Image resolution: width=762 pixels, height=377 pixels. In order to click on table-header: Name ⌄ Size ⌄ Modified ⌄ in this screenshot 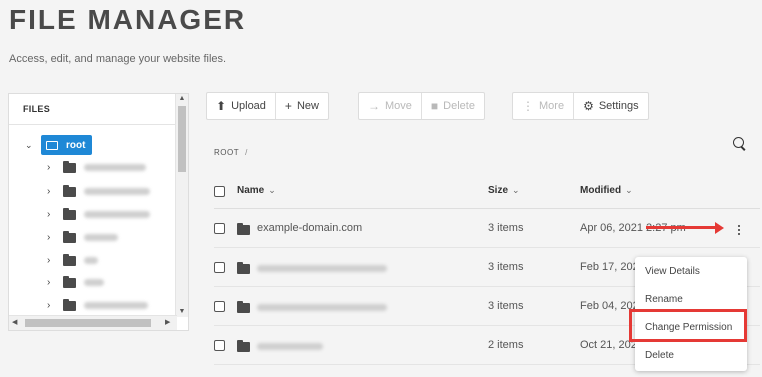, I will do `click(487, 195)`.